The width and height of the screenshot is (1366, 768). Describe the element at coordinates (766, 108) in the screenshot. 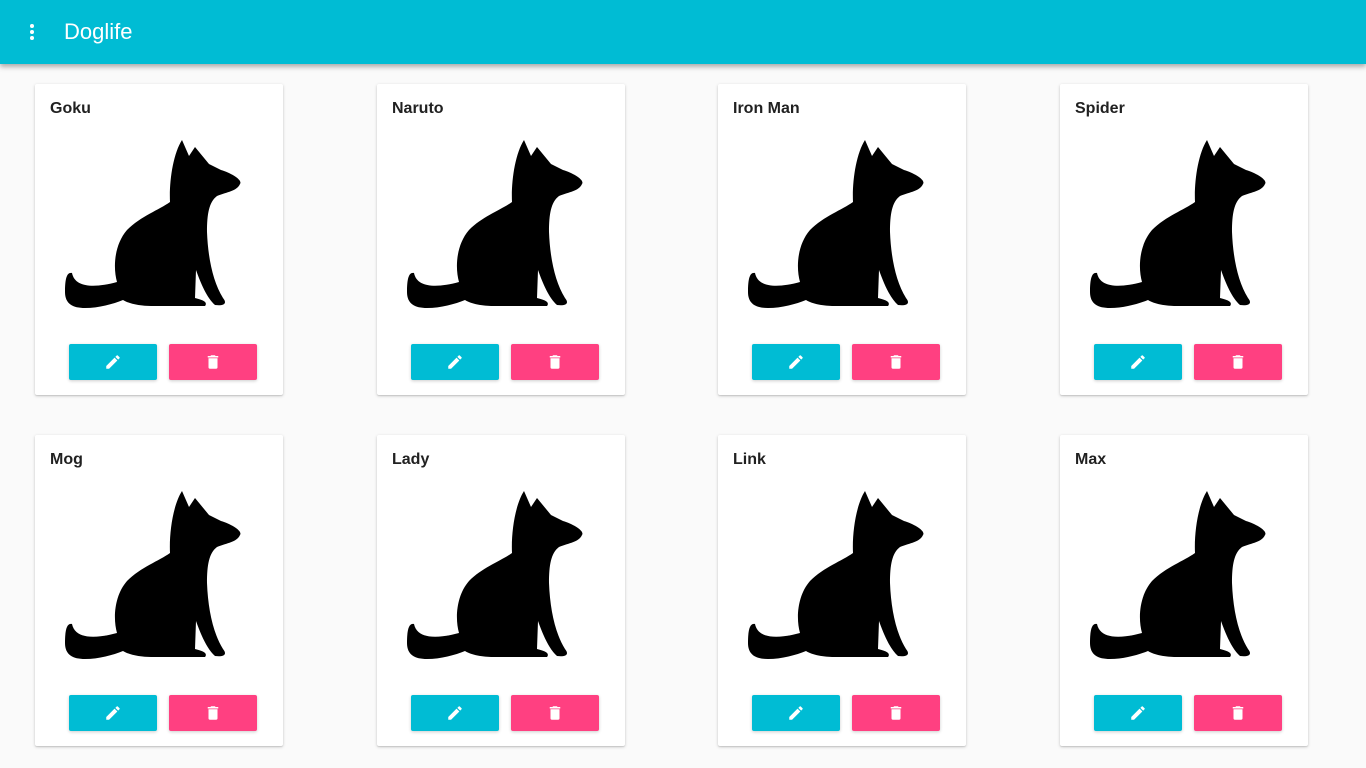

I see `dog-name: Iron Man` at that location.